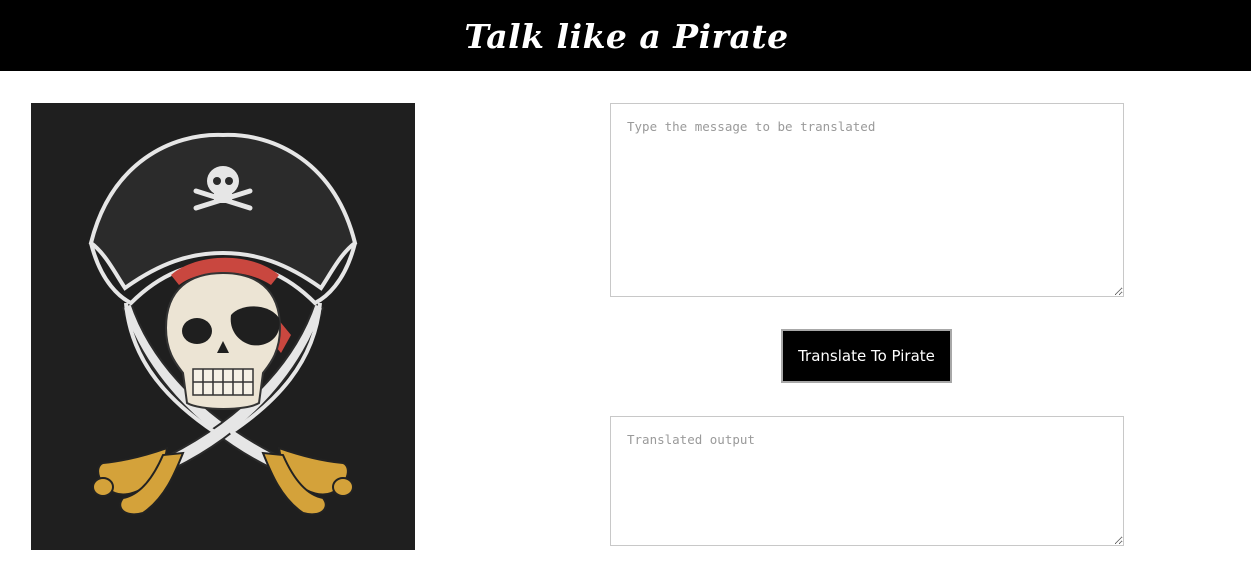 This screenshot has height=577, width=1251. I want to click on translated-output, so click(867, 481).